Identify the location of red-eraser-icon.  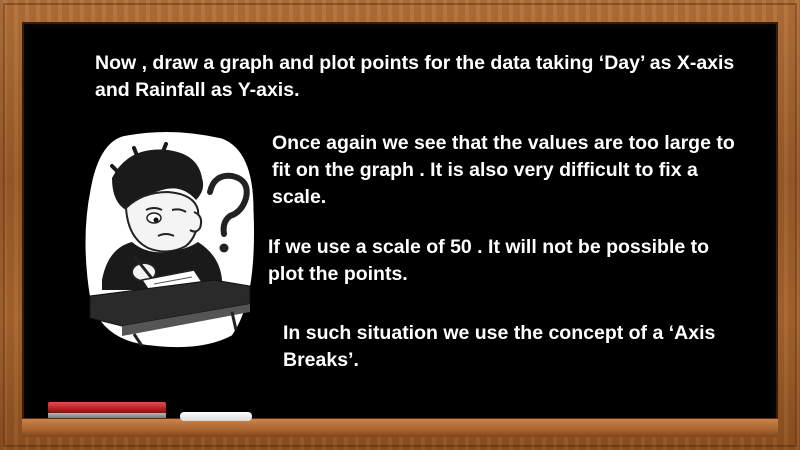
(107, 407).